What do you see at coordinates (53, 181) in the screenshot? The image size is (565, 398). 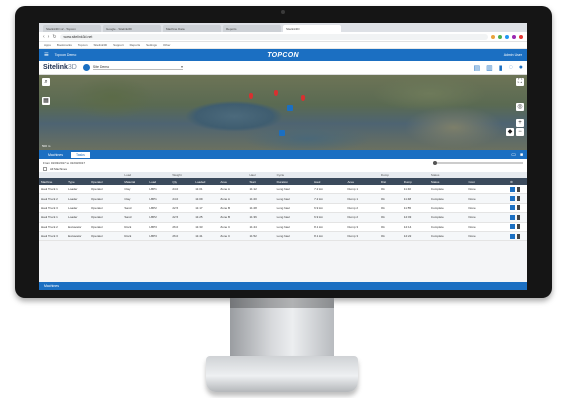 I see `column-header: Machine` at bounding box center [53, 181].